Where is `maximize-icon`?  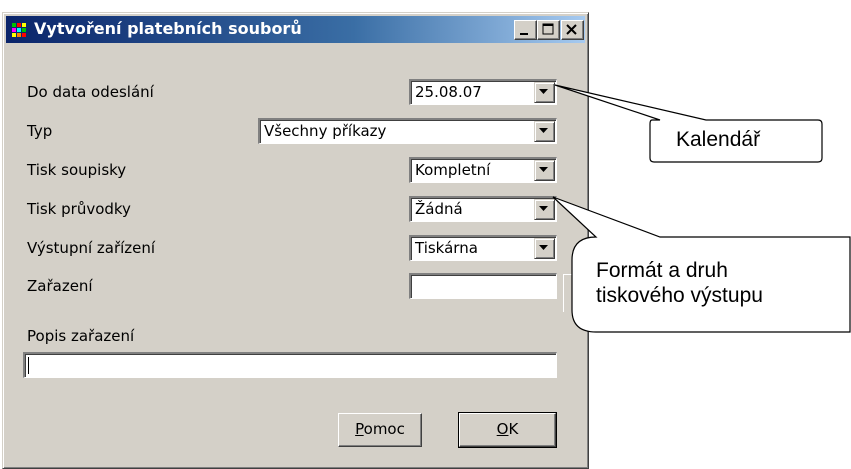
maximize-icon is located at coordinates (548, 29).